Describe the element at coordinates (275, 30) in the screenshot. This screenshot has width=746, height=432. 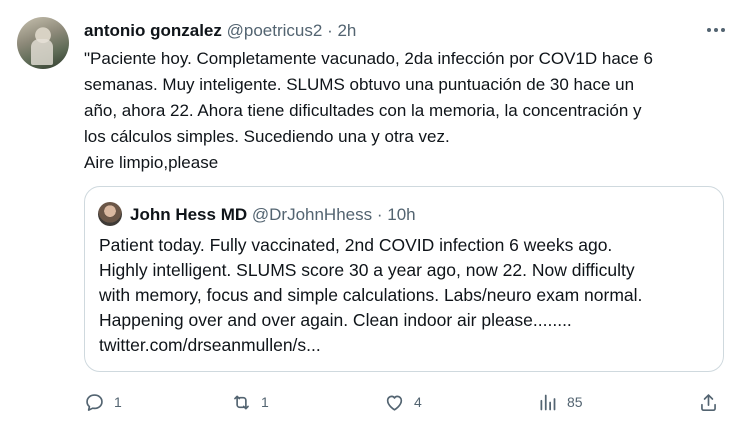
I see `author-handle: @poetricus2` at that location.